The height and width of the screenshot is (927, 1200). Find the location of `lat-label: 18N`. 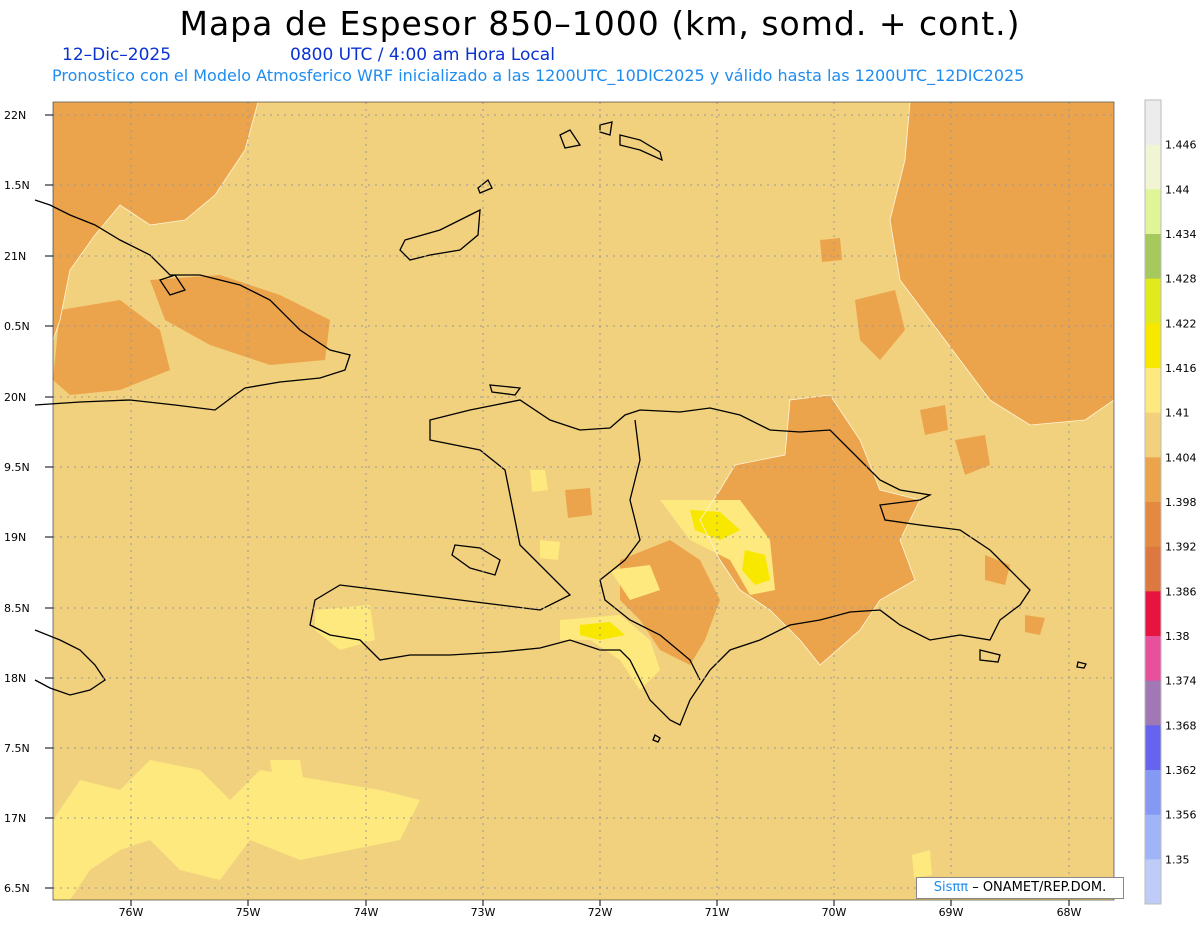

lat-label: 18N is located at coordinates (15, 678).